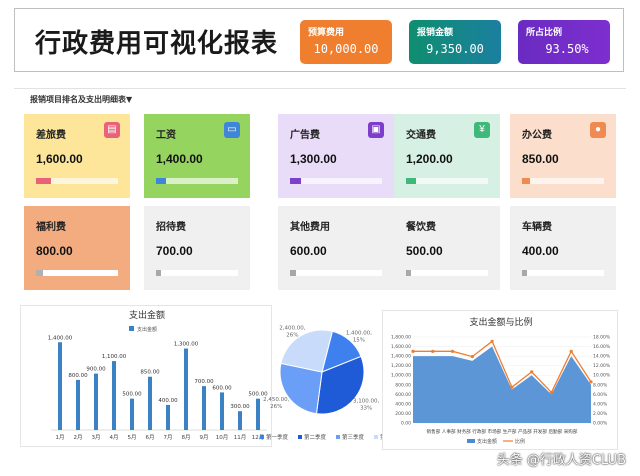 The width and height of the screenshot is (640, 476). Describe the element at coordinates (197, 248) in the screenshot. I see `expense-card: 招待费 700.00` at that location.